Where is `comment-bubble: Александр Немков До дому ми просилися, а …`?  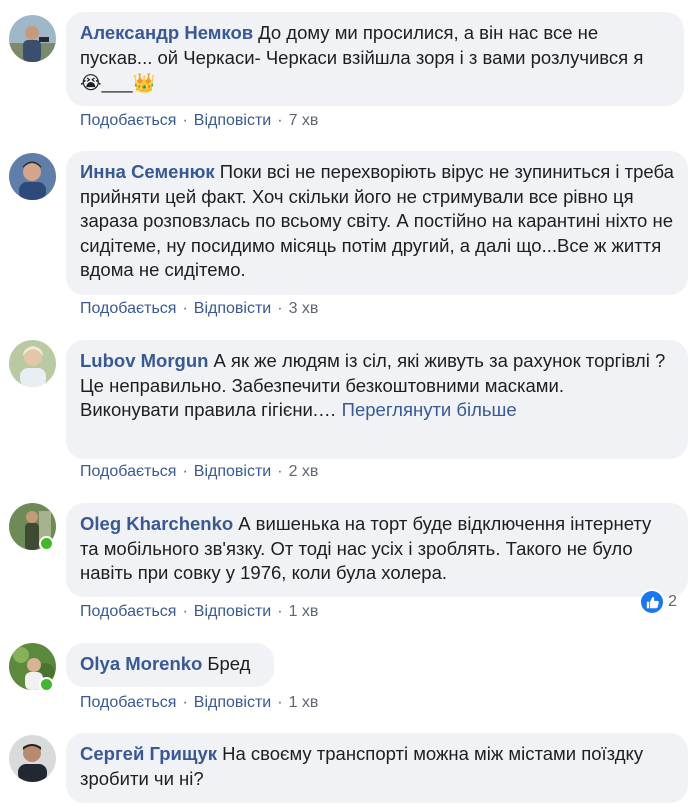 comment-bubble: Александр Немков До дому ми просилися, а … is located at coordinates (375, 59).